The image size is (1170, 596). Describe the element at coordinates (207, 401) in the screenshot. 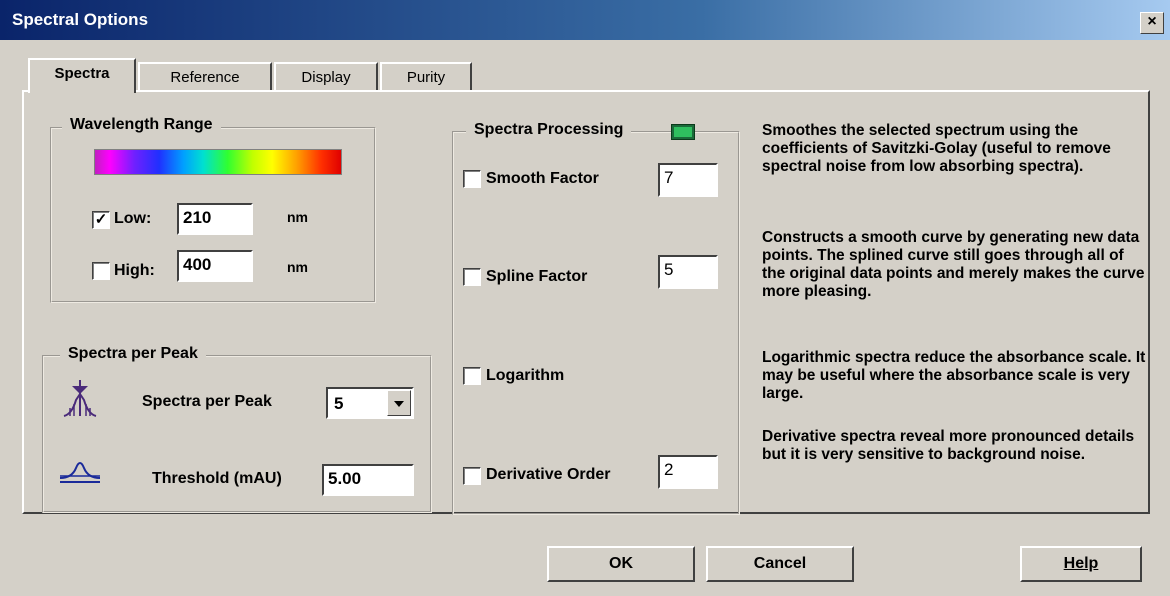

I see `spectra-per-peak-label: Spectra per Peak` at that location.